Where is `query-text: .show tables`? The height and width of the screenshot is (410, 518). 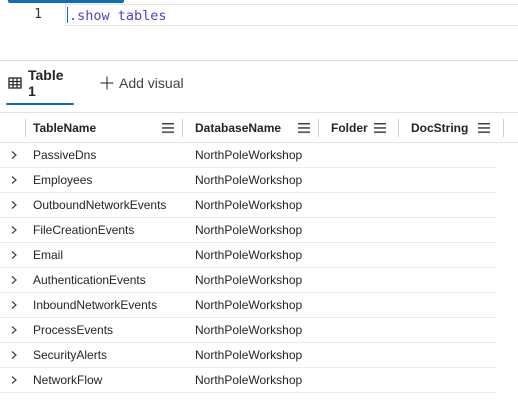 query-text: .show tables is located at coordinates (118, 16).